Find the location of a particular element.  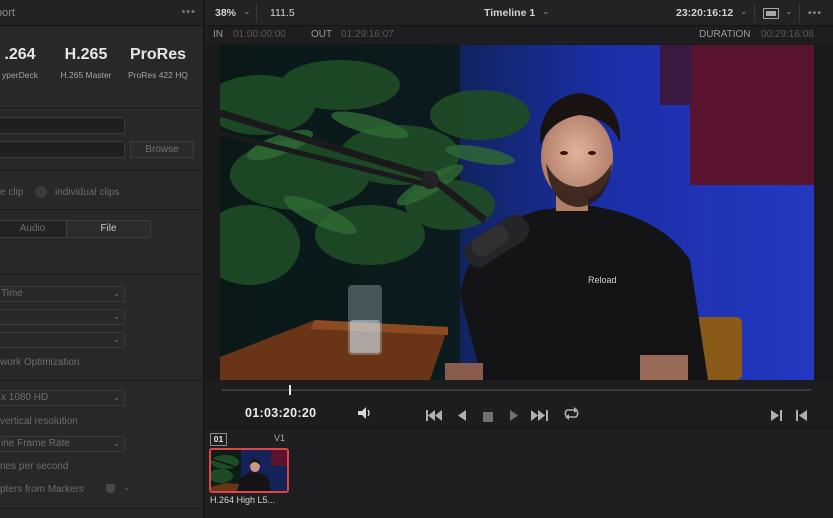

stop-icon is located at coordinates (488, 418).